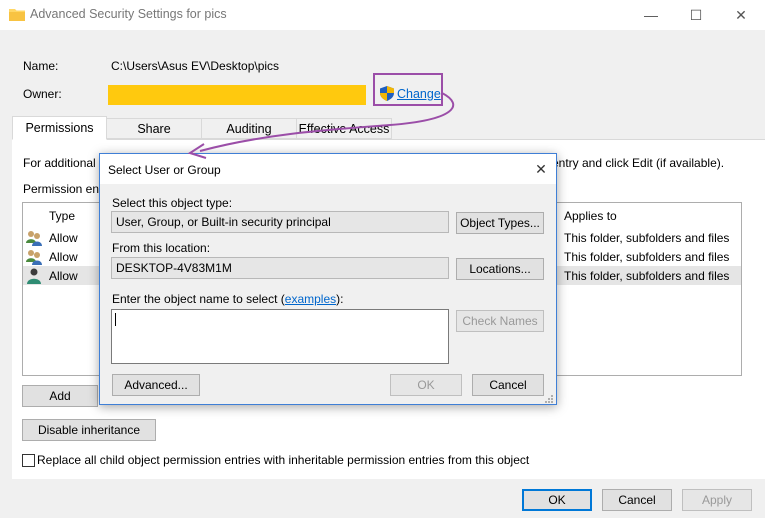 The width and height of the screenshot is (765, 518). Describe the element at coordinates (280, 336) in the screenshot. I see `object-name-textarea` at that location.